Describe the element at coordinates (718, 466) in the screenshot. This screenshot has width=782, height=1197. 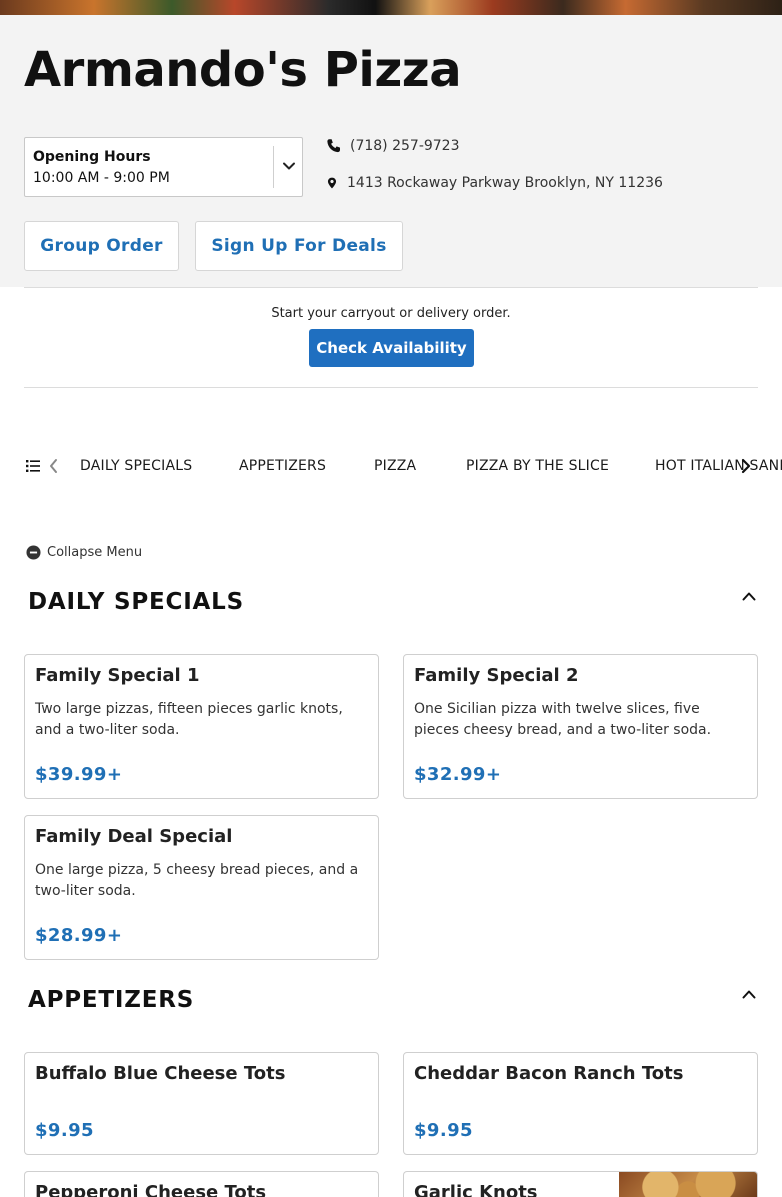
I see `category-tab-hot-italian-sandwiches: HOT ITALIAN SANDWICHES` at that location.